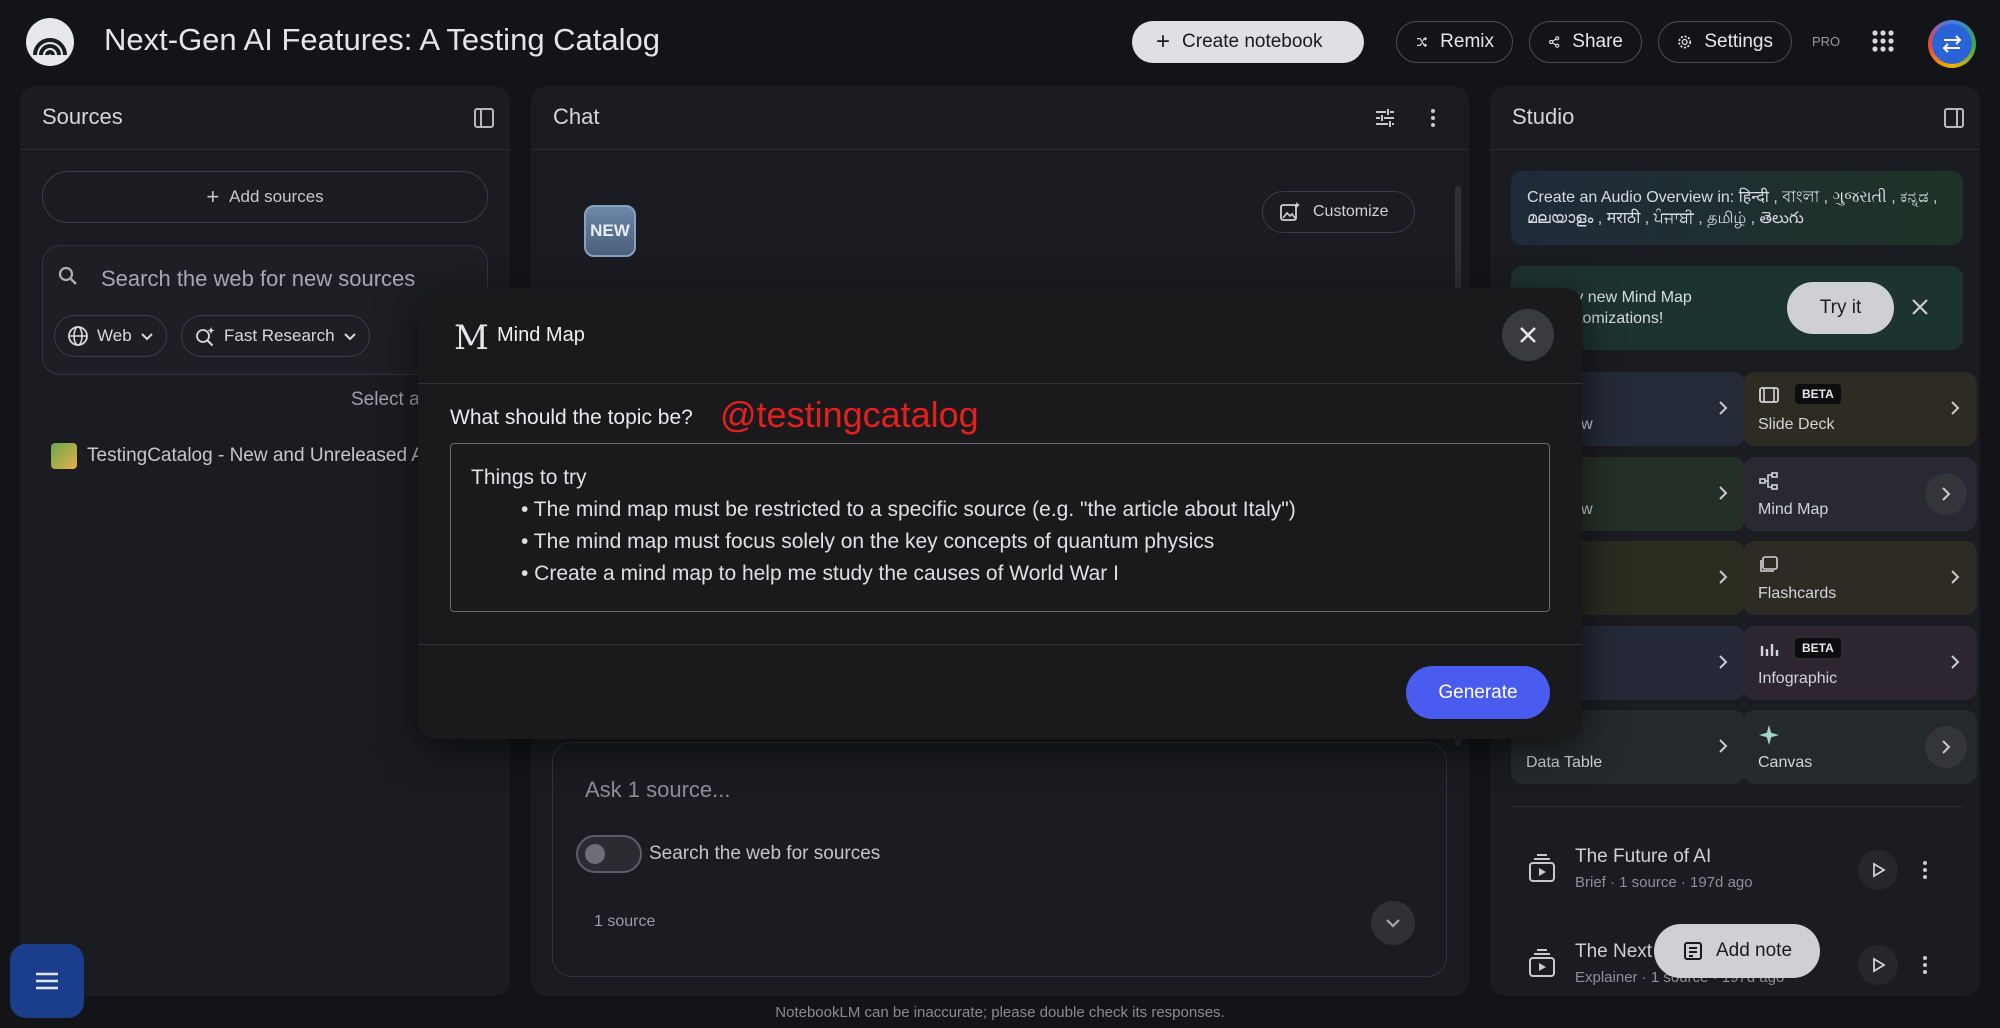 The width and height of the screenshot is (2000, 1028). Describe the element at coordinates (1385, 118) in the screenshot. I see `tune-icon` at that location.